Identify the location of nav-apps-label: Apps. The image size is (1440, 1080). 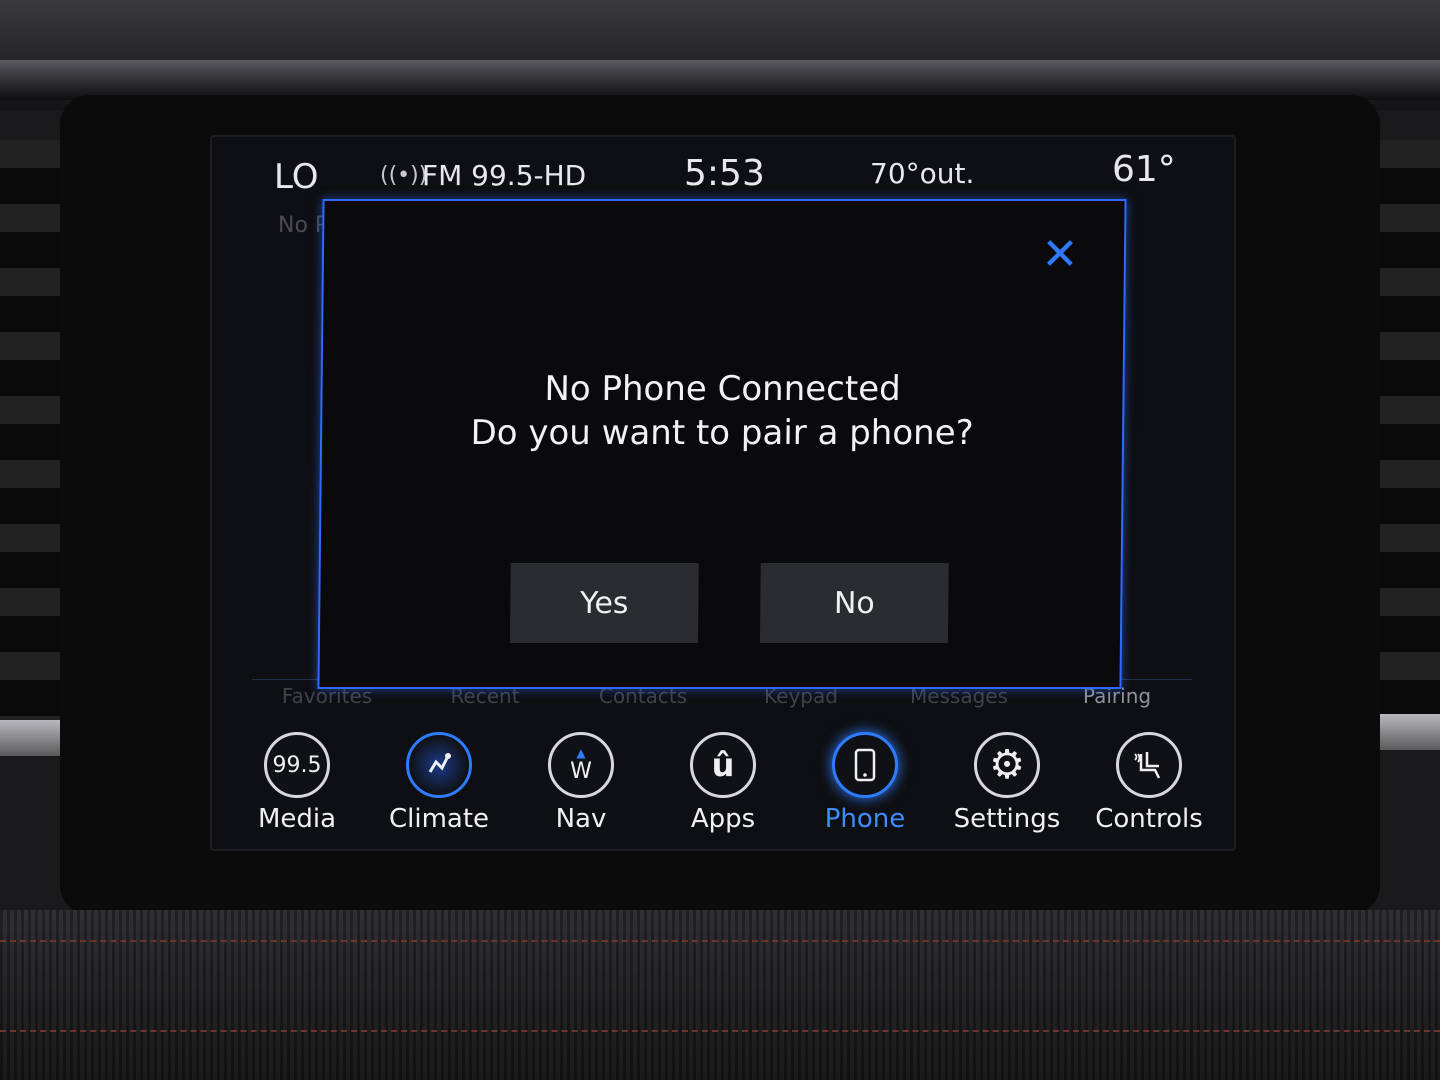
(723, 819).